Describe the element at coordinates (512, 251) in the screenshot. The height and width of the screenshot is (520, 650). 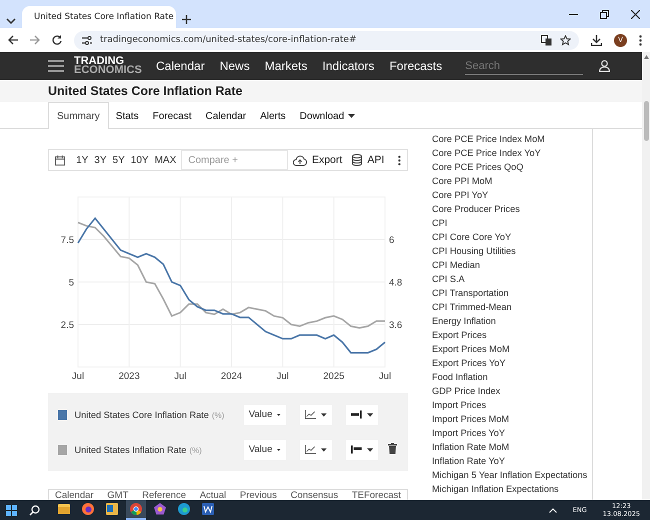
I see `related-indicator-link: CPI Housing Utilities` at that location.